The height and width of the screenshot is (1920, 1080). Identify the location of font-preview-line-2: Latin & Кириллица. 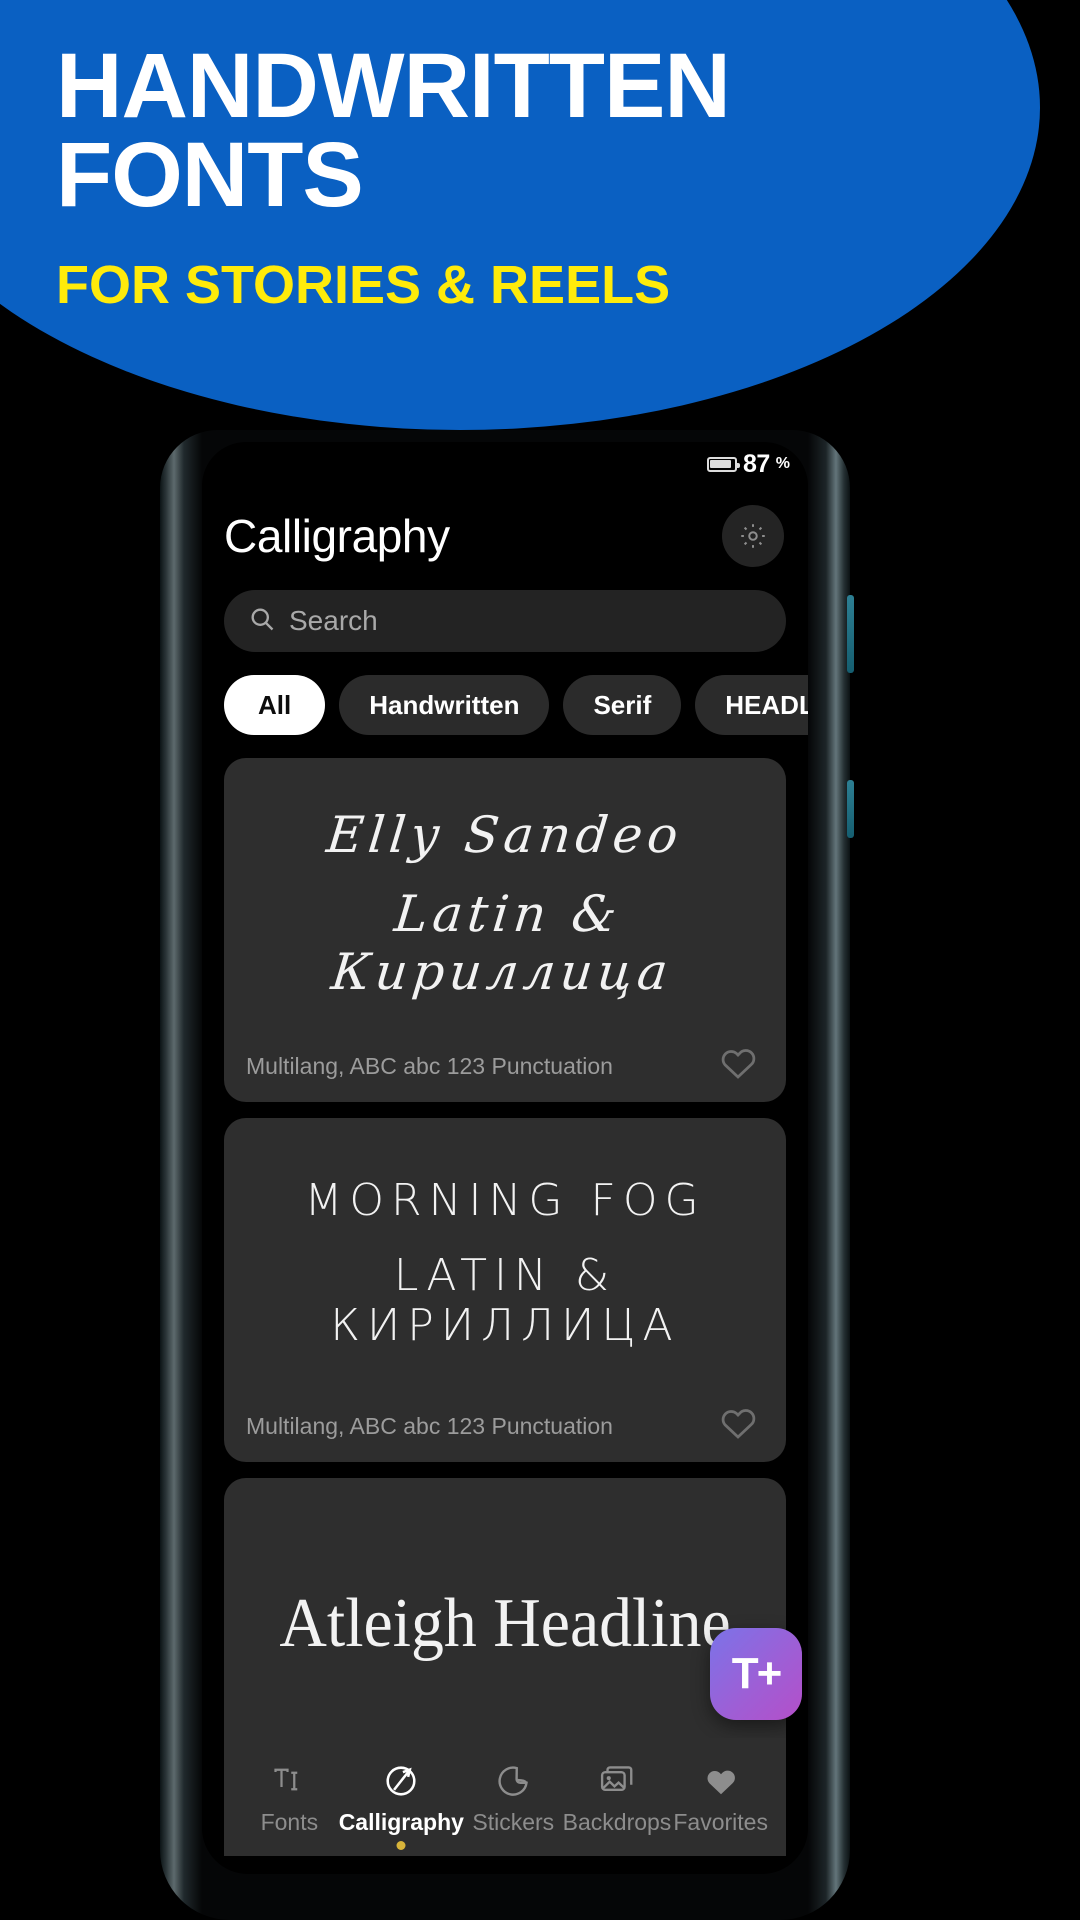
(502, 943).